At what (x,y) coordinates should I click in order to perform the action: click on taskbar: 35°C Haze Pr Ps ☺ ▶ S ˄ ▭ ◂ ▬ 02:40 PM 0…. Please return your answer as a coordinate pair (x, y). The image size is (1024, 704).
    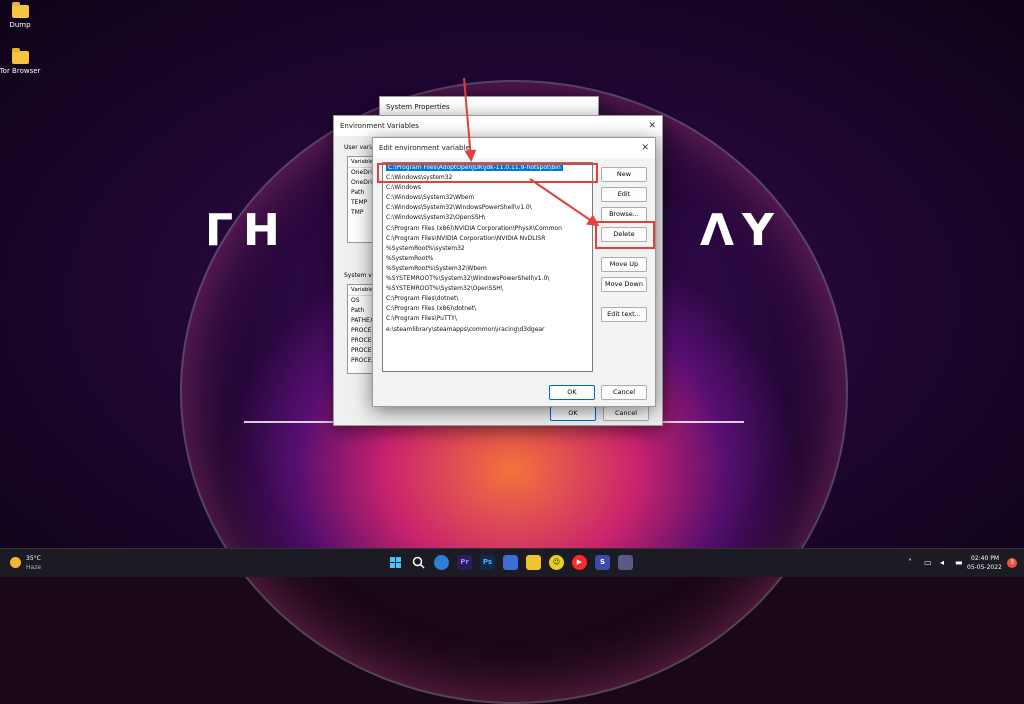
    Looking at the image, I should click on (512, 562).